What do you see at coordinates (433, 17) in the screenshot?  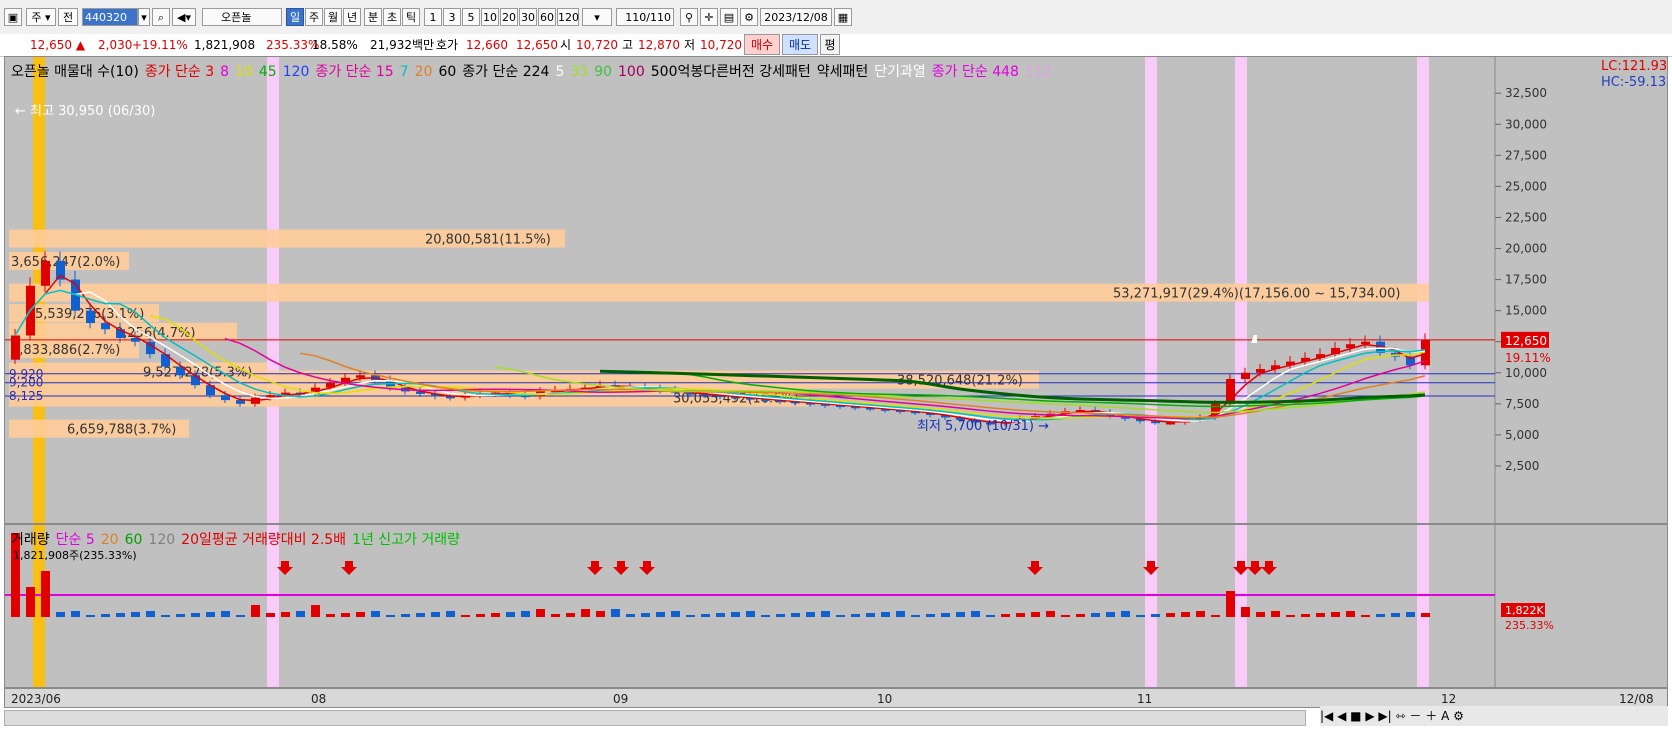 I see `minute-1: 1` at bounding box center [433, 17].